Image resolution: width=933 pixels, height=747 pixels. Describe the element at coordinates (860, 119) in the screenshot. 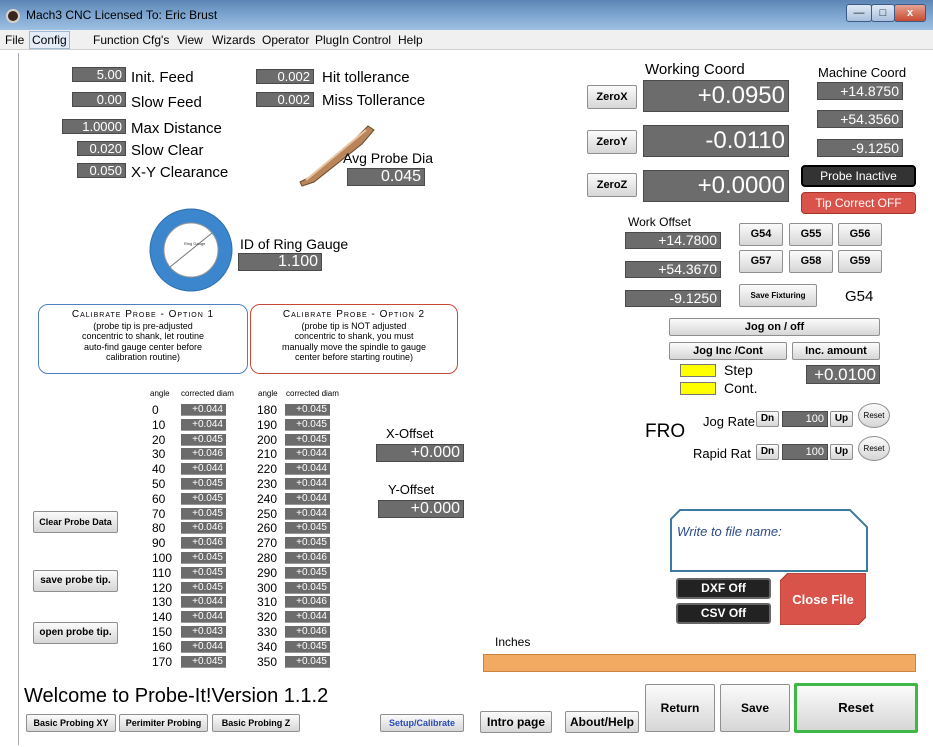

I see `machine-y-dro: +54.3560` at that location.